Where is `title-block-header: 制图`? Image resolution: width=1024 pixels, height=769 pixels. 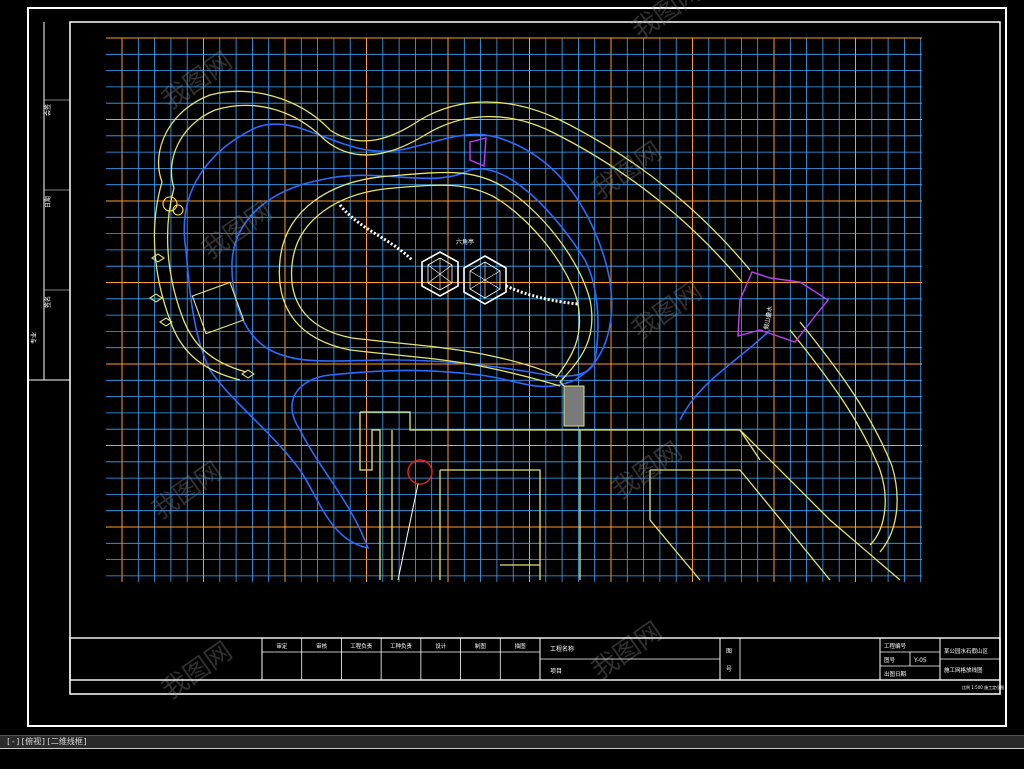 title-block-header: 制图 is located at coordinates (481, 646).